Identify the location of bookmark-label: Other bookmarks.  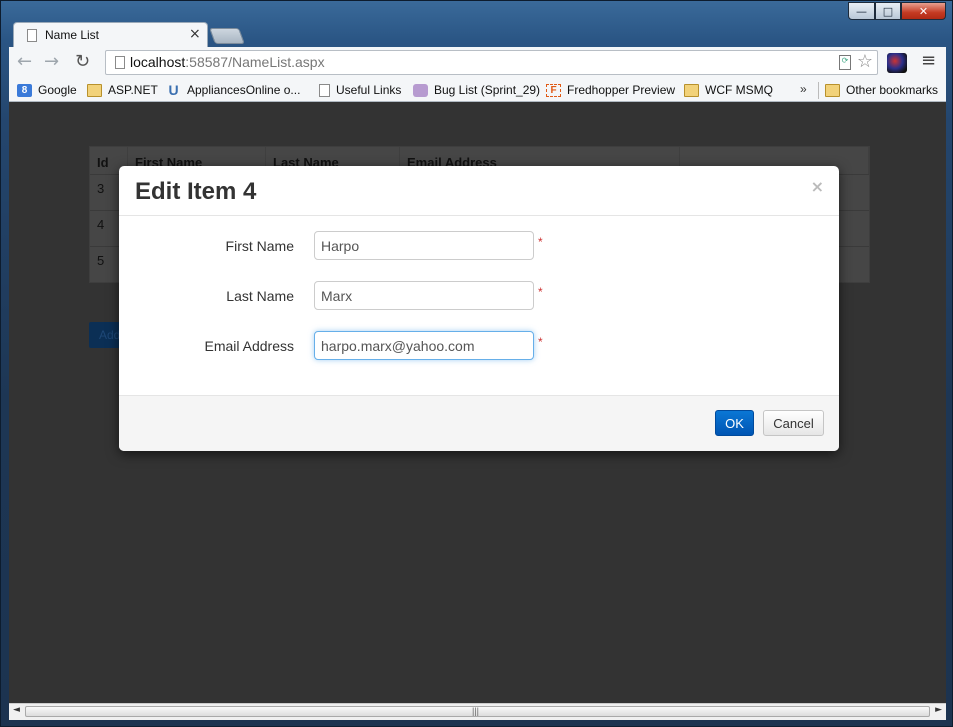
(892, 90).